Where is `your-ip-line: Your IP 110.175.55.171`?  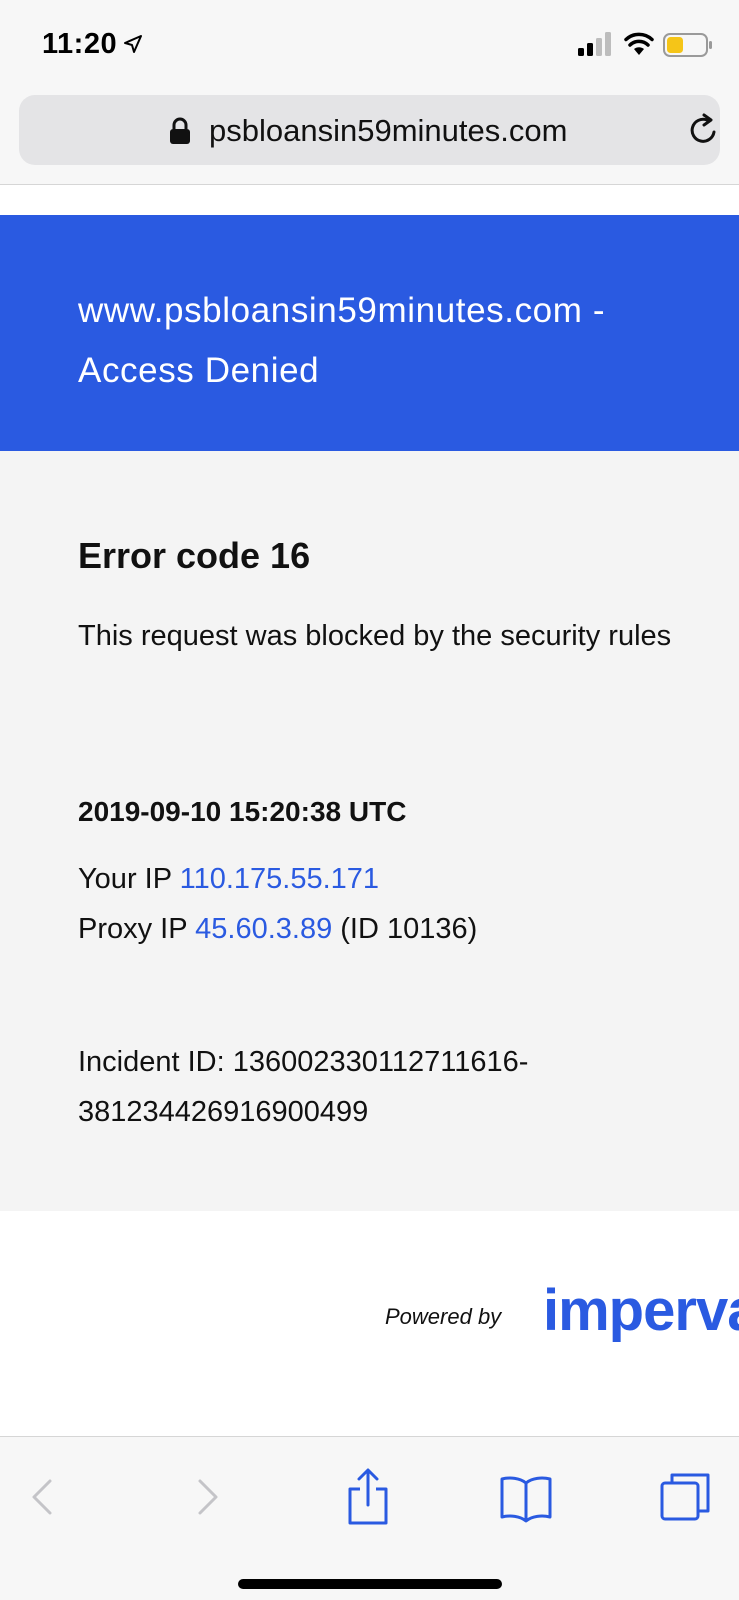 your-ip-line: Your IP 110.175.55.171 is located at coordinates (228, 879).